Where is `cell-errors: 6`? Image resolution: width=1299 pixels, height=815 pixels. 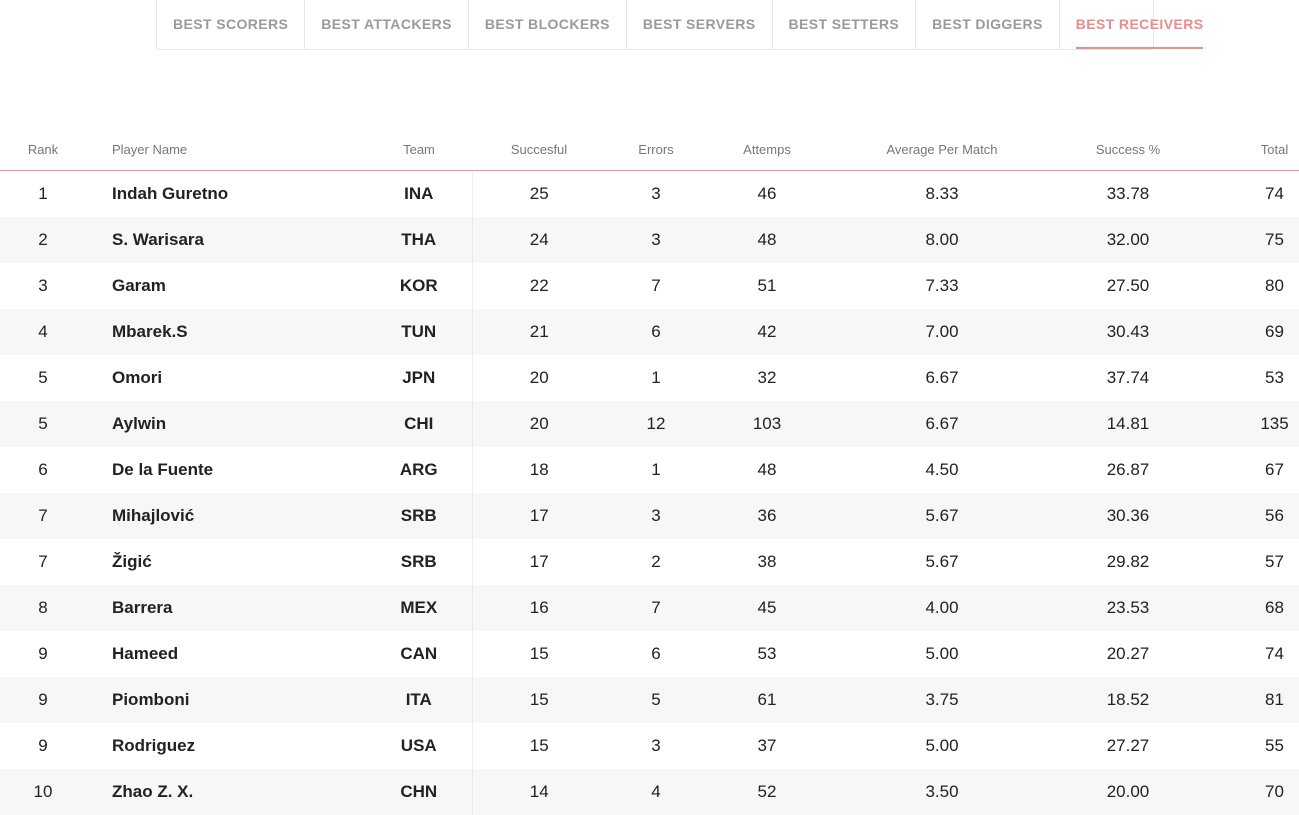 cell-errors: 6 is located at coordinates (656, 332).